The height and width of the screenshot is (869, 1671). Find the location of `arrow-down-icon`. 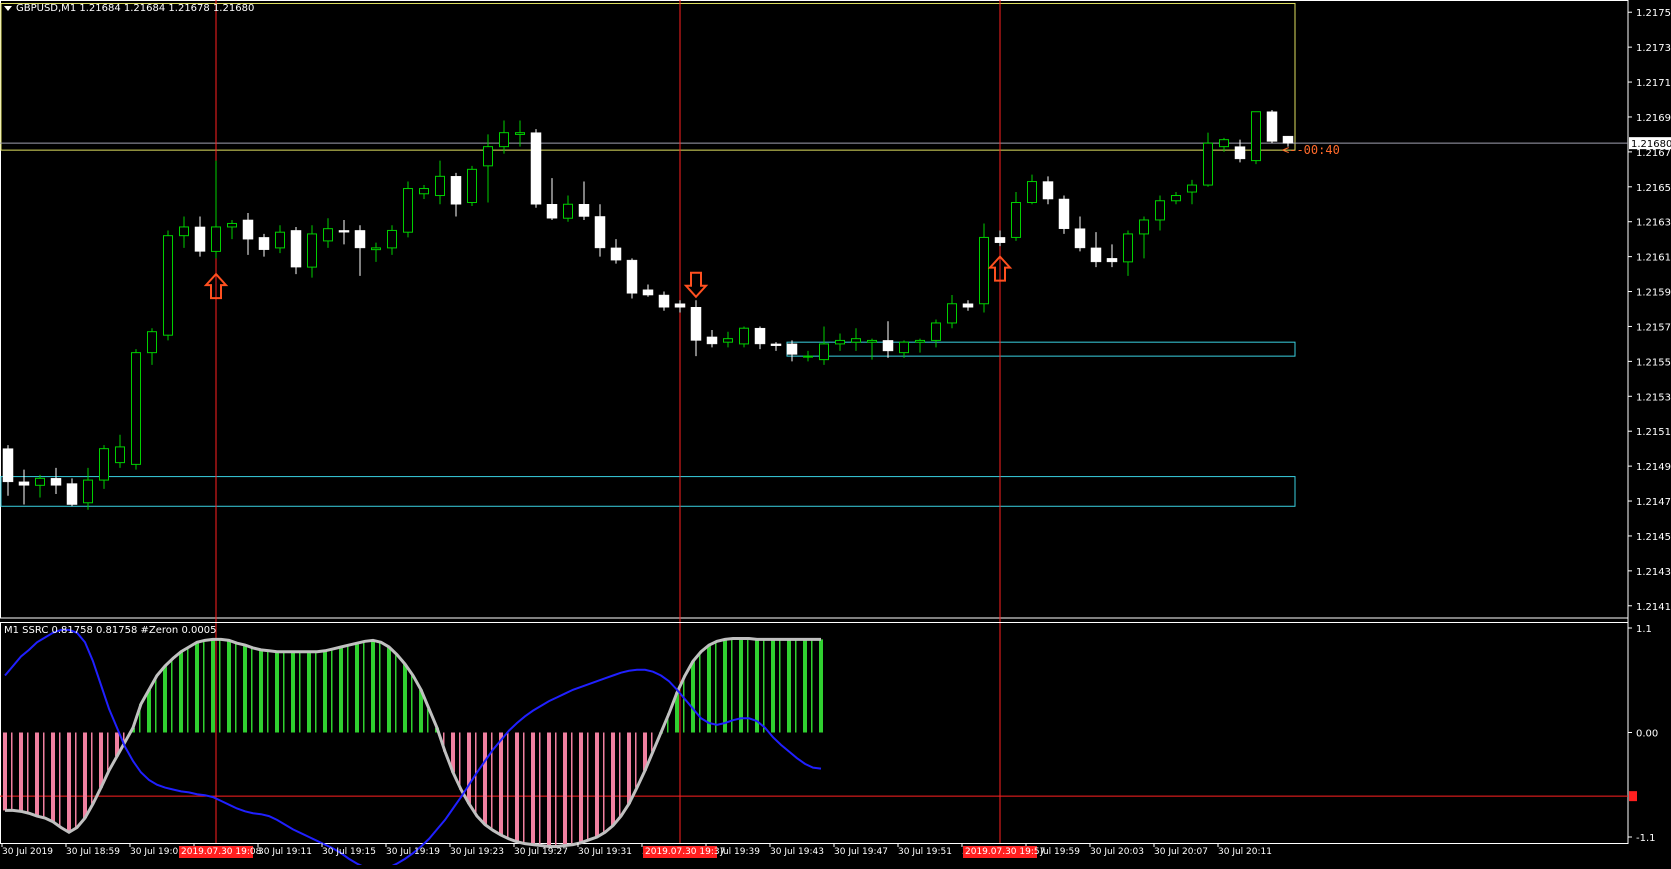

arrow-down-icon is located at coordinates (696, 285).